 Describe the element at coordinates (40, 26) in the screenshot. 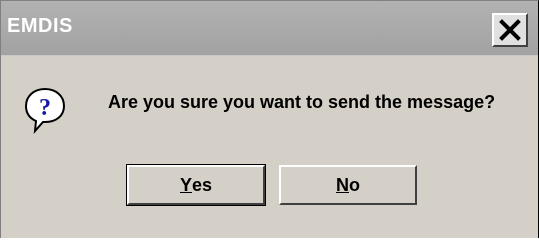

I see `window-title: EMDIS` at that location.